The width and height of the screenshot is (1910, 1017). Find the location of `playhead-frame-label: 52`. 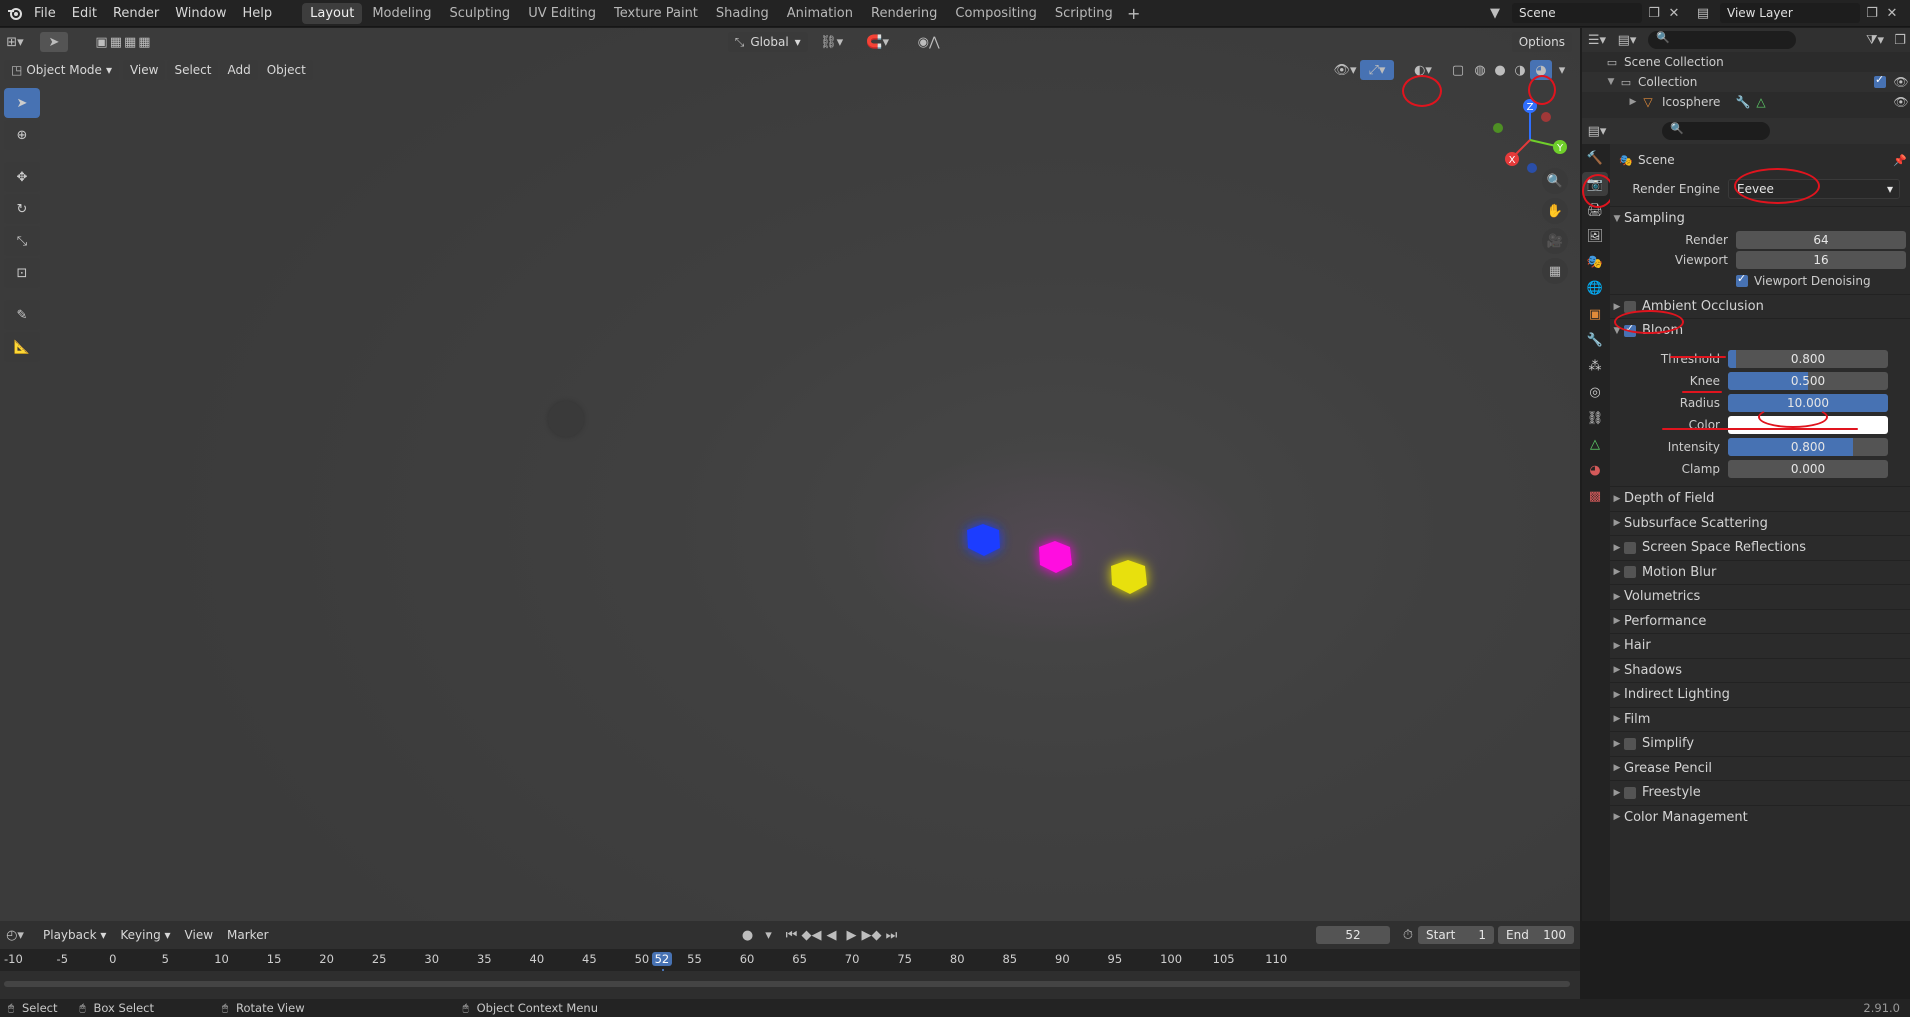

playhead-frame-label: 52 is located at coordinates (662, 959).